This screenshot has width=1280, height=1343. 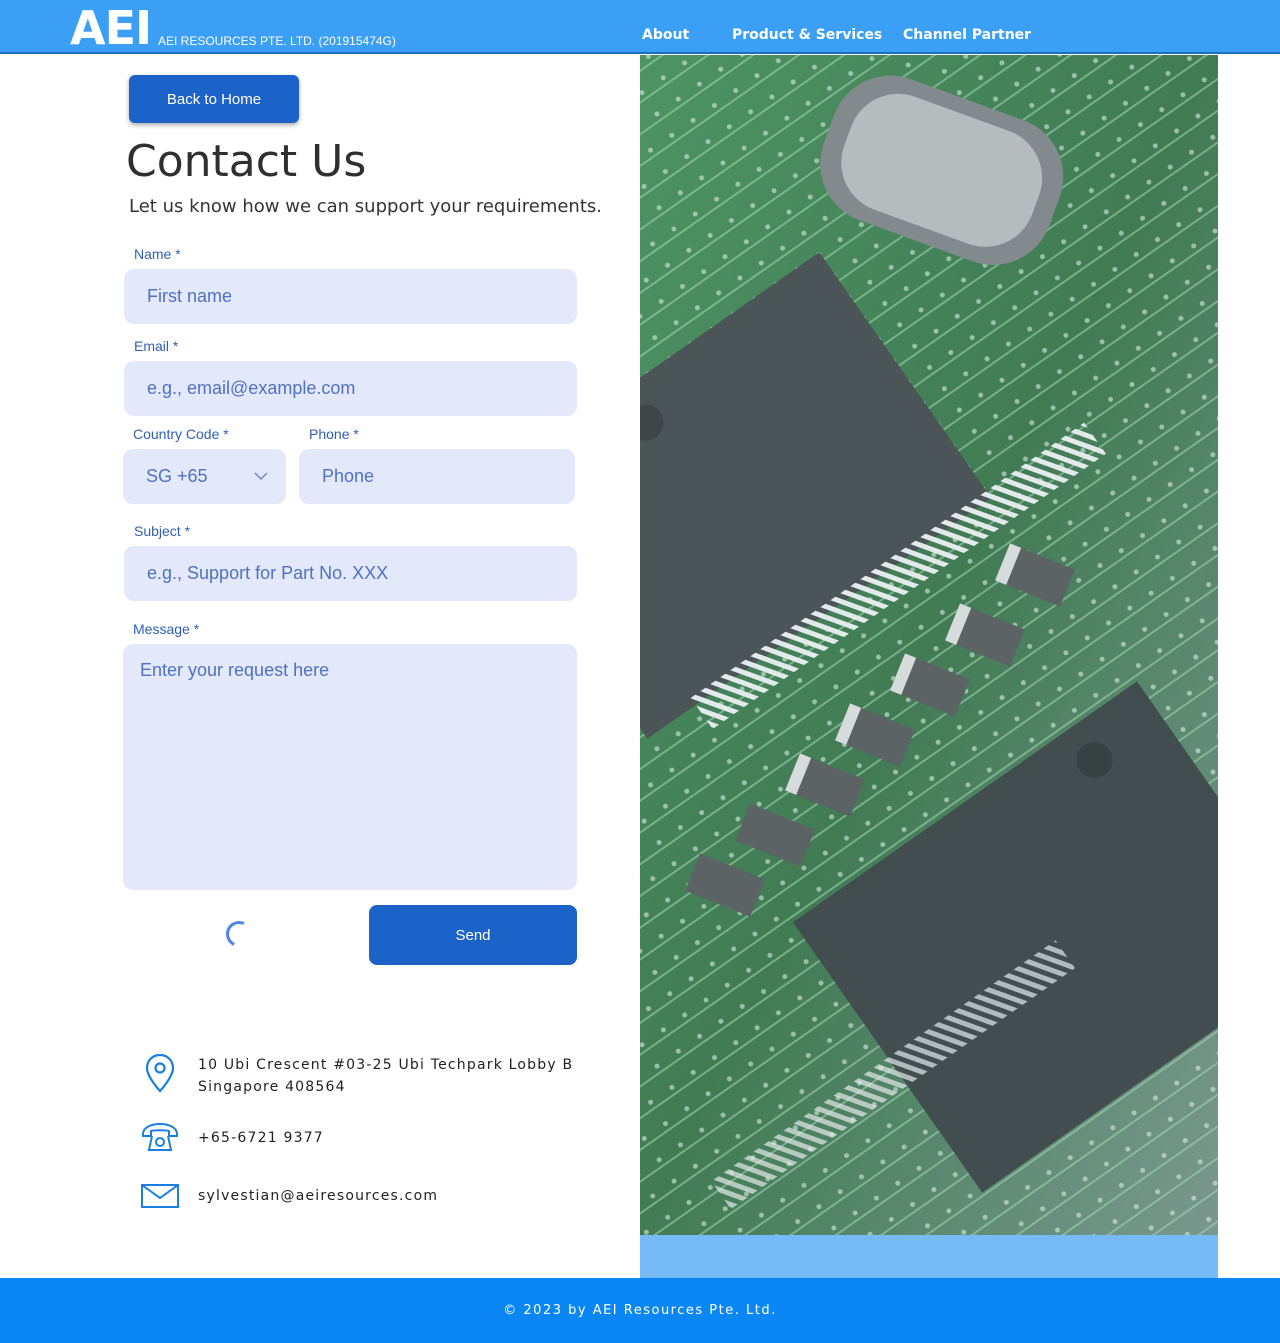 What do you see at coordinates (160, 1136) in the screenshot?
I see `telephone-icon` at bounding box center [160, 1136].